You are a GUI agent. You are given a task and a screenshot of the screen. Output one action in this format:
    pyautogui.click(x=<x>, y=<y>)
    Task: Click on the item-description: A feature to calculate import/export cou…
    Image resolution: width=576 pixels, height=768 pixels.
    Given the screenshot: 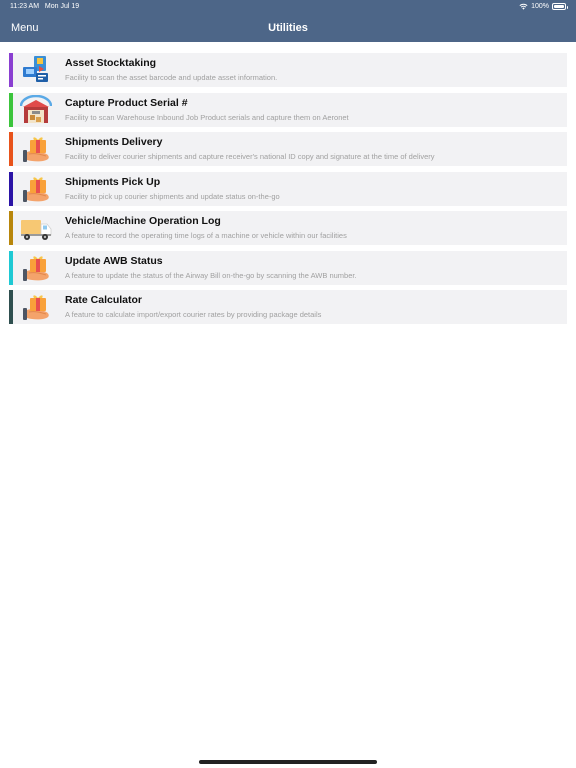 What is the action you would take?
    pyautogui.click(x=193, y=314)
    